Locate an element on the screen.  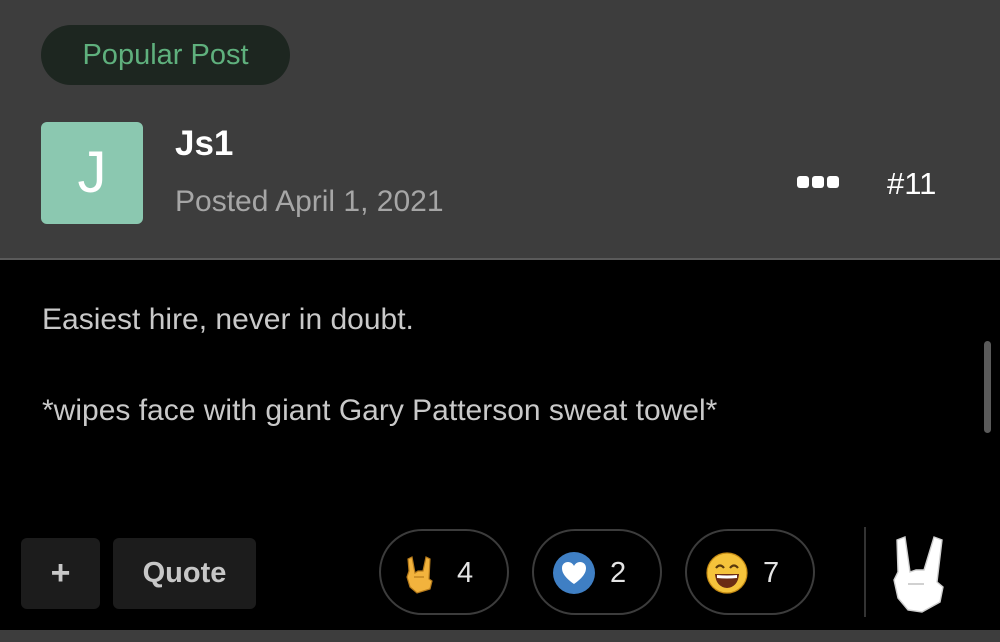
author-name: Js1 is located at coordinates (204, 144).